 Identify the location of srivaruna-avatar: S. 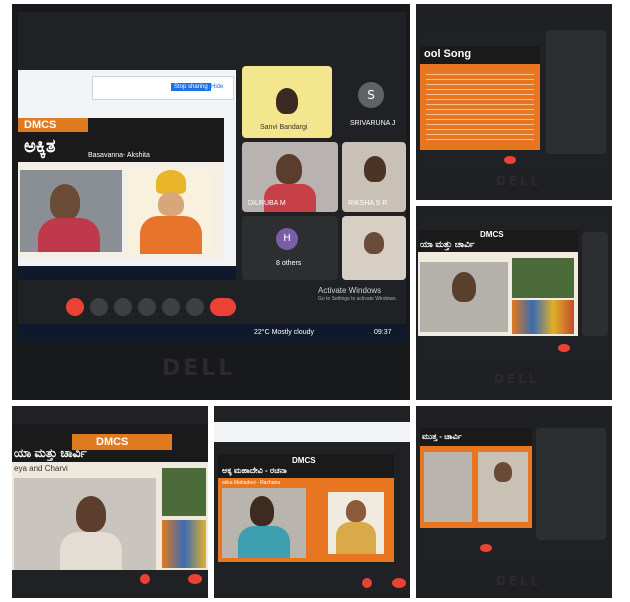
(371, 95).